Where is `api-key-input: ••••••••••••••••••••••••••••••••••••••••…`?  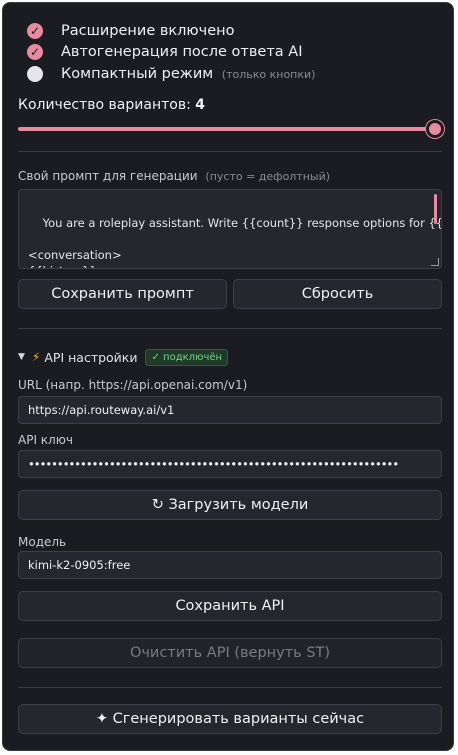 api-key-input: ••••••••••••••••••••••••••••••••••••••••… is located at coordinates (230, 464).